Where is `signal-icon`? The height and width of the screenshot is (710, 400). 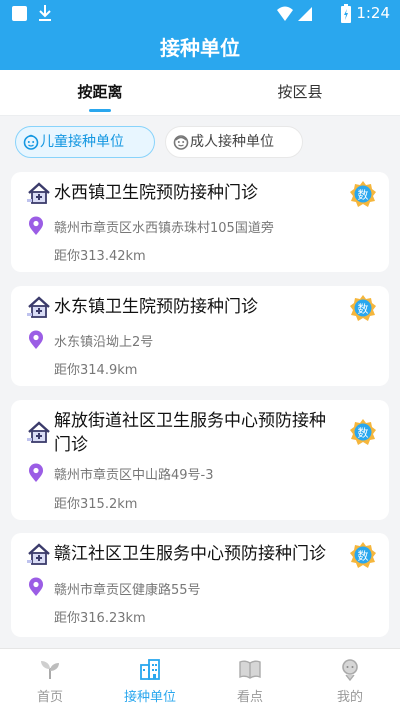
signal-icon is located at coordinates (294, 13).